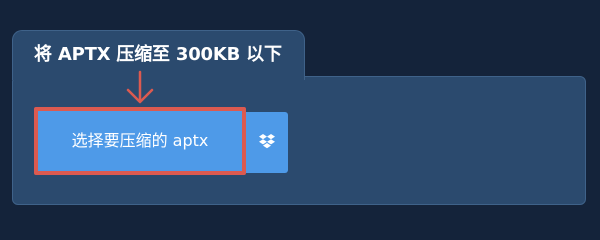 The height and width of the screenshot is (240, 600). Describe the element at coordinates (140, 87) in the screenshot. I see `arrow-down-icon` at that location.